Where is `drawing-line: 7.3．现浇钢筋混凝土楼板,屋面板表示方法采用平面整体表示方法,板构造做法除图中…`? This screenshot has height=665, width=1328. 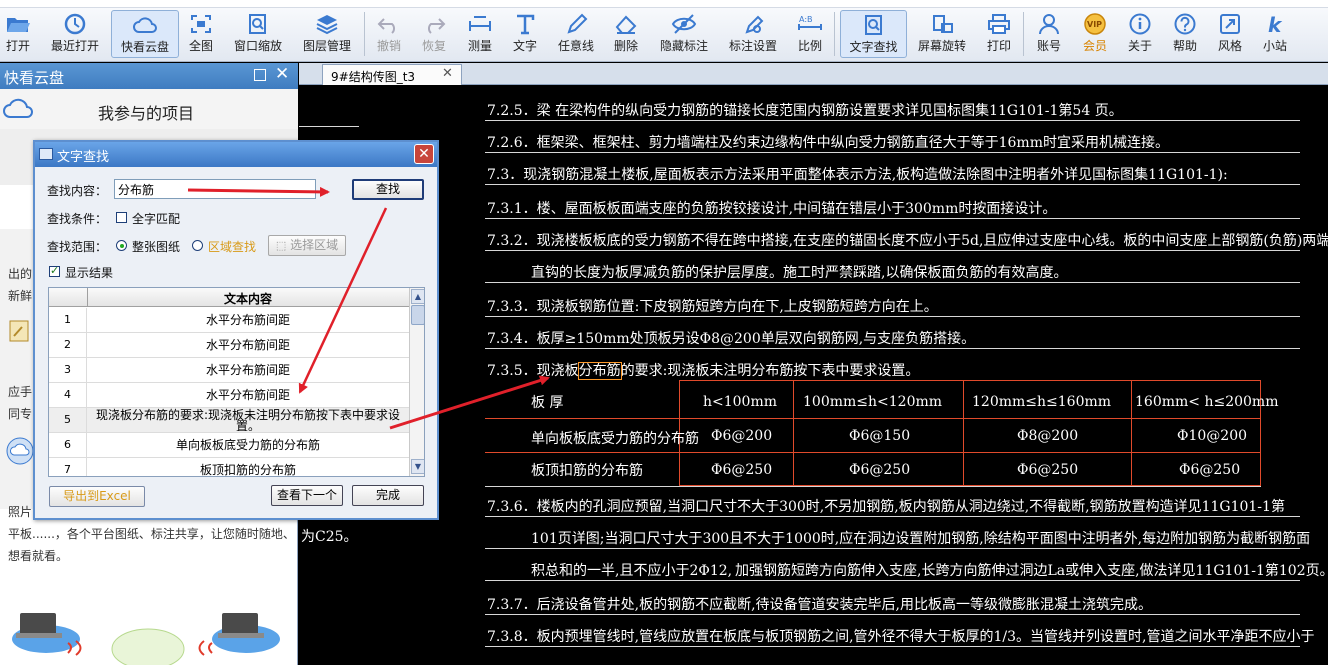
drawing-line: 7.3．现浇钢筋混凝土楼板,屋面板表示方法采用平面整体表示方法,板构造做法除图中… is located at coordinates (857, 175).